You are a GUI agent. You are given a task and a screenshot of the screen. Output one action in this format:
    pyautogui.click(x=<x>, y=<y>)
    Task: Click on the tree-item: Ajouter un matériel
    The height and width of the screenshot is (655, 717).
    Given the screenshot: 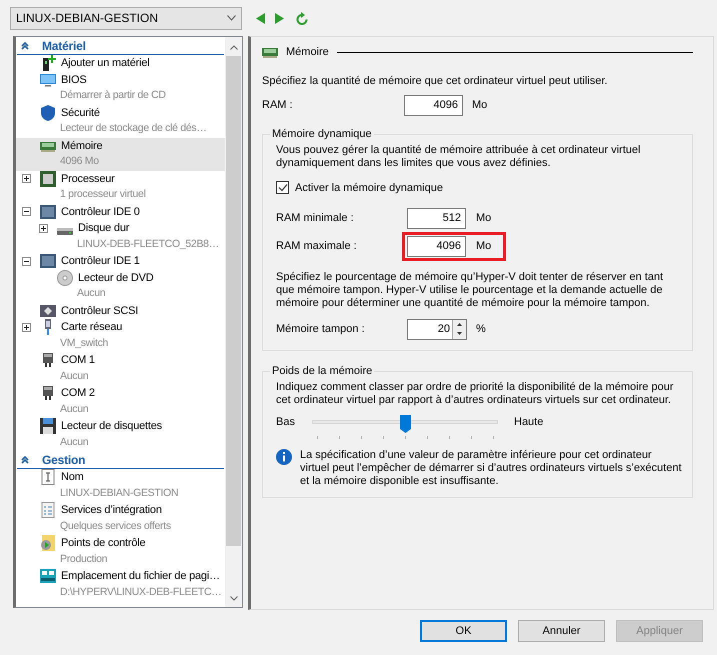 What is the action you would take?
    pyautogui.click(x=120, y=63)
    